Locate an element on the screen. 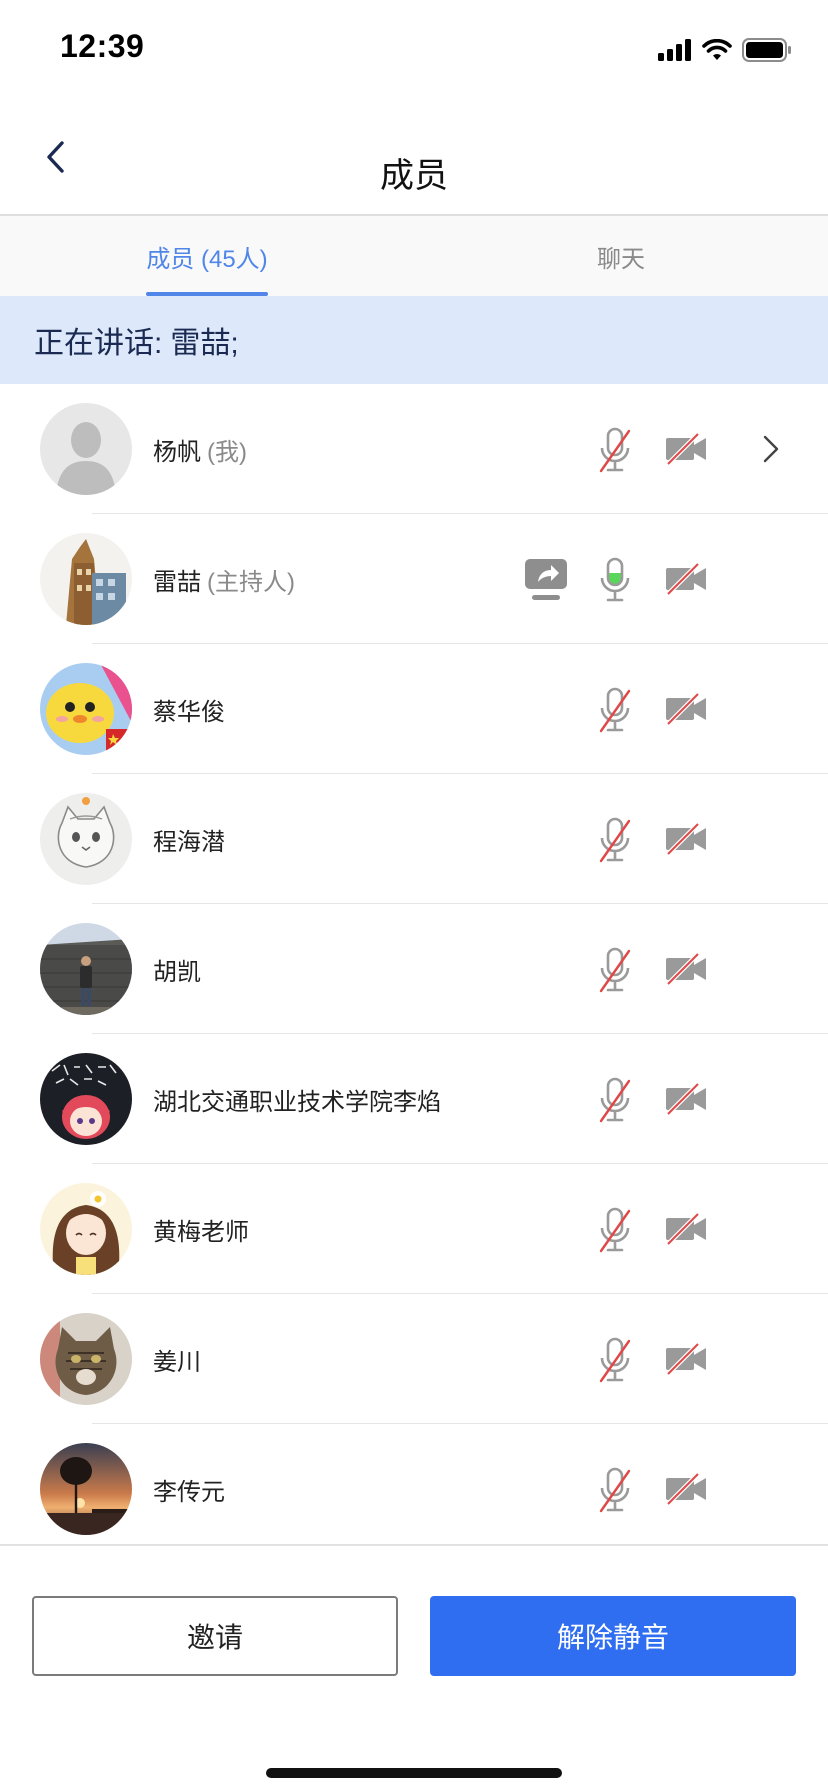  status-bar: 12:39 is located at coordinates (414, 50).